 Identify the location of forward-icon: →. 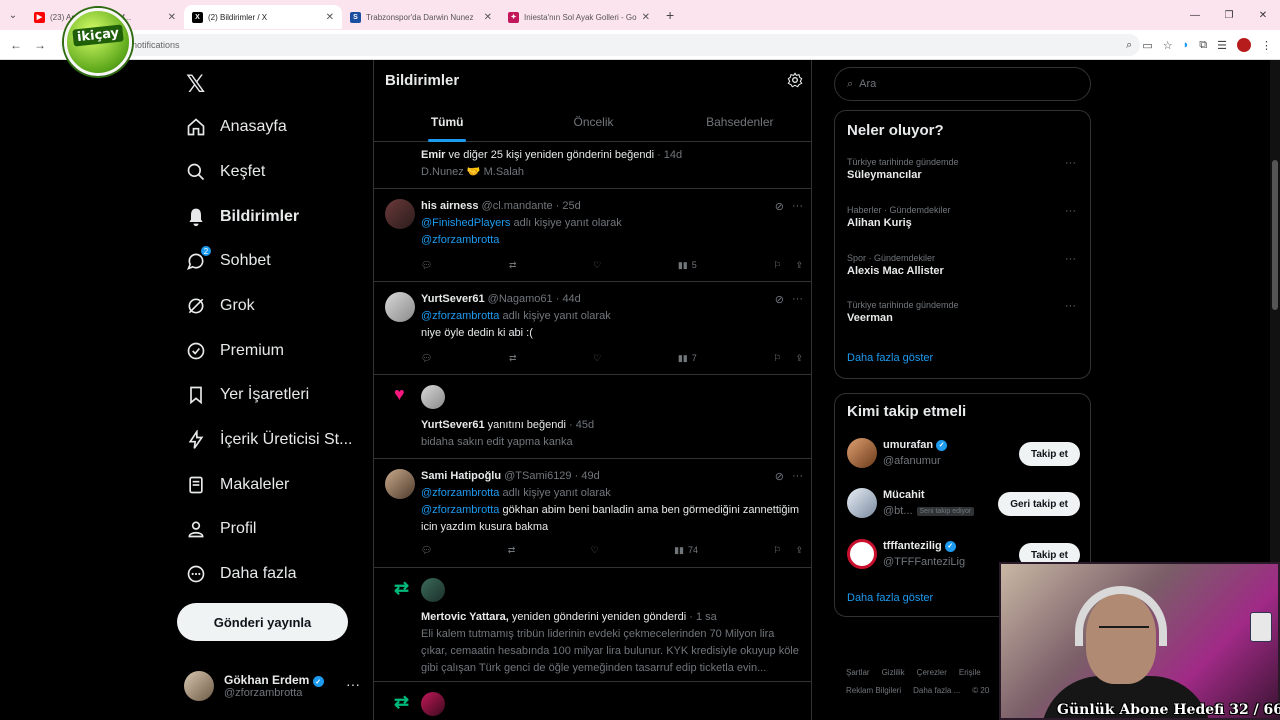
(40, 45).